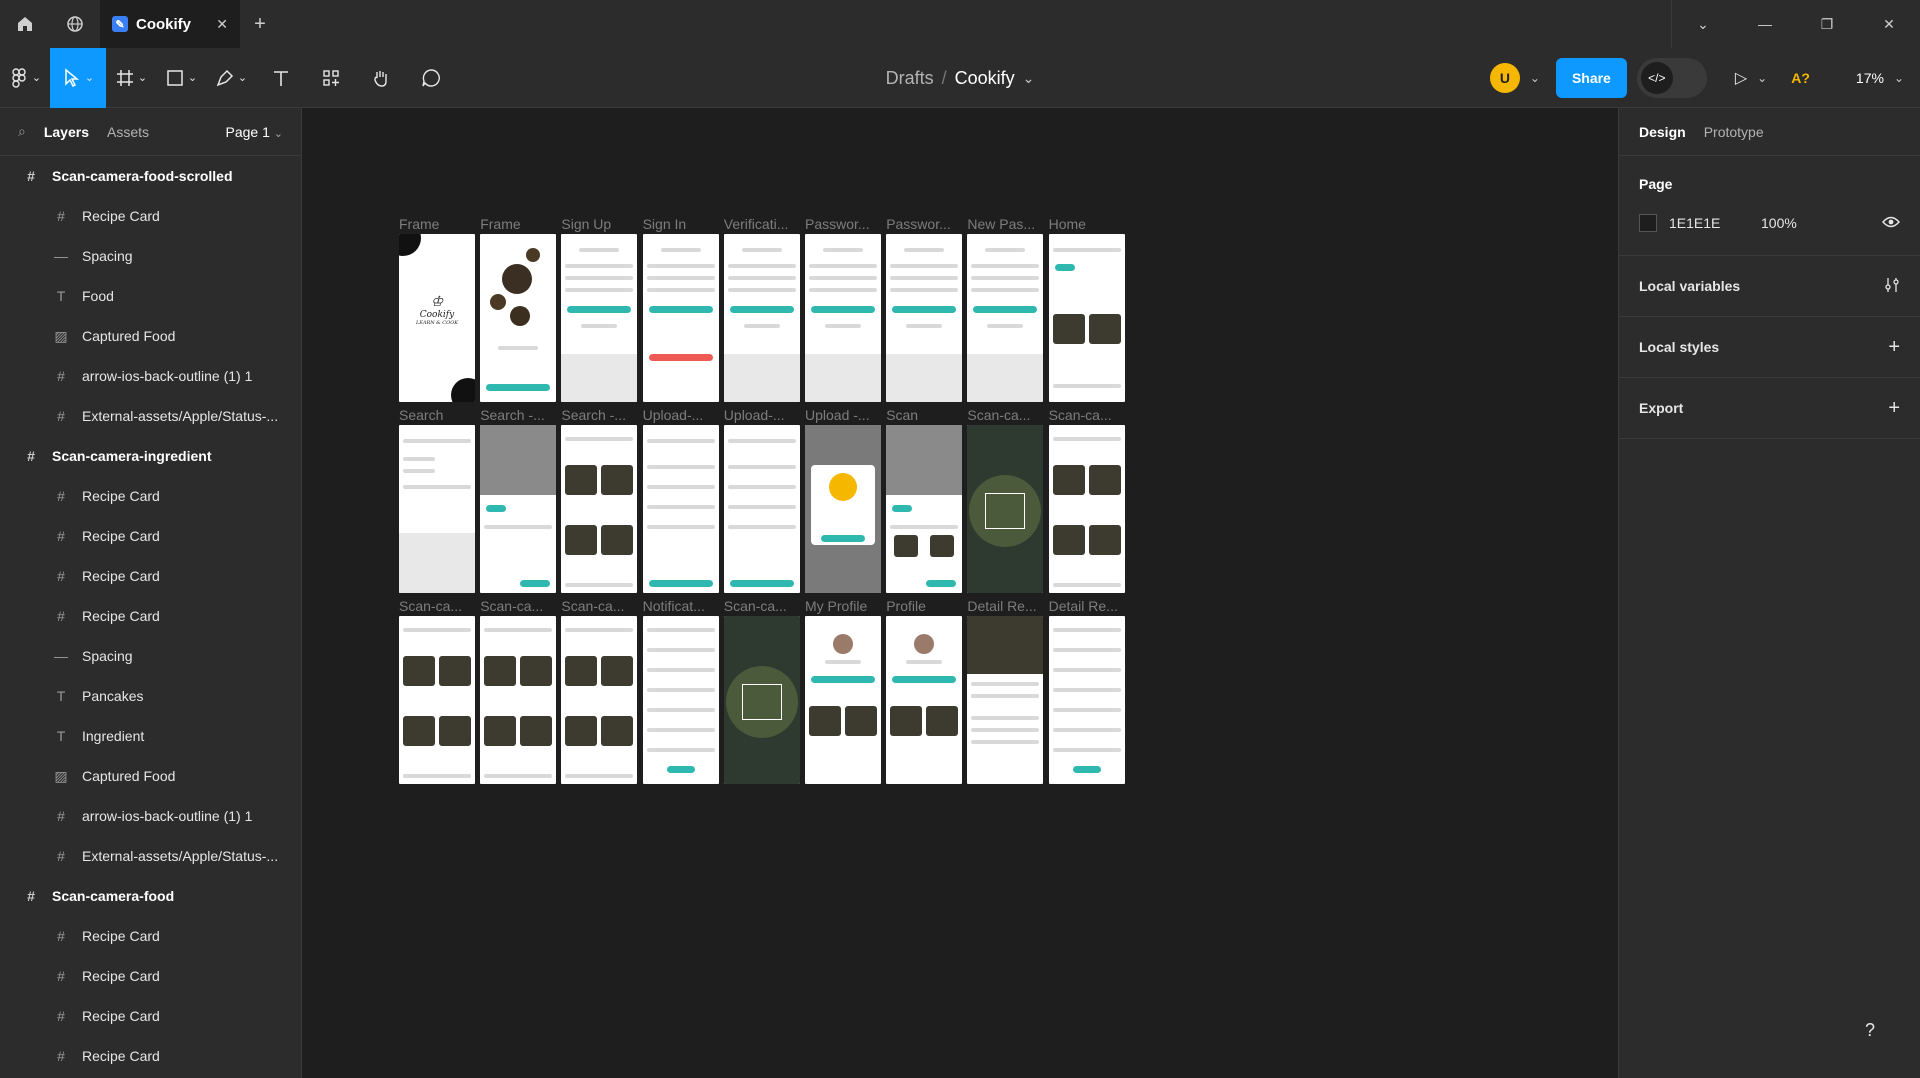  I want to click on frame-thumbnail: My Profile, so click(843, 691).